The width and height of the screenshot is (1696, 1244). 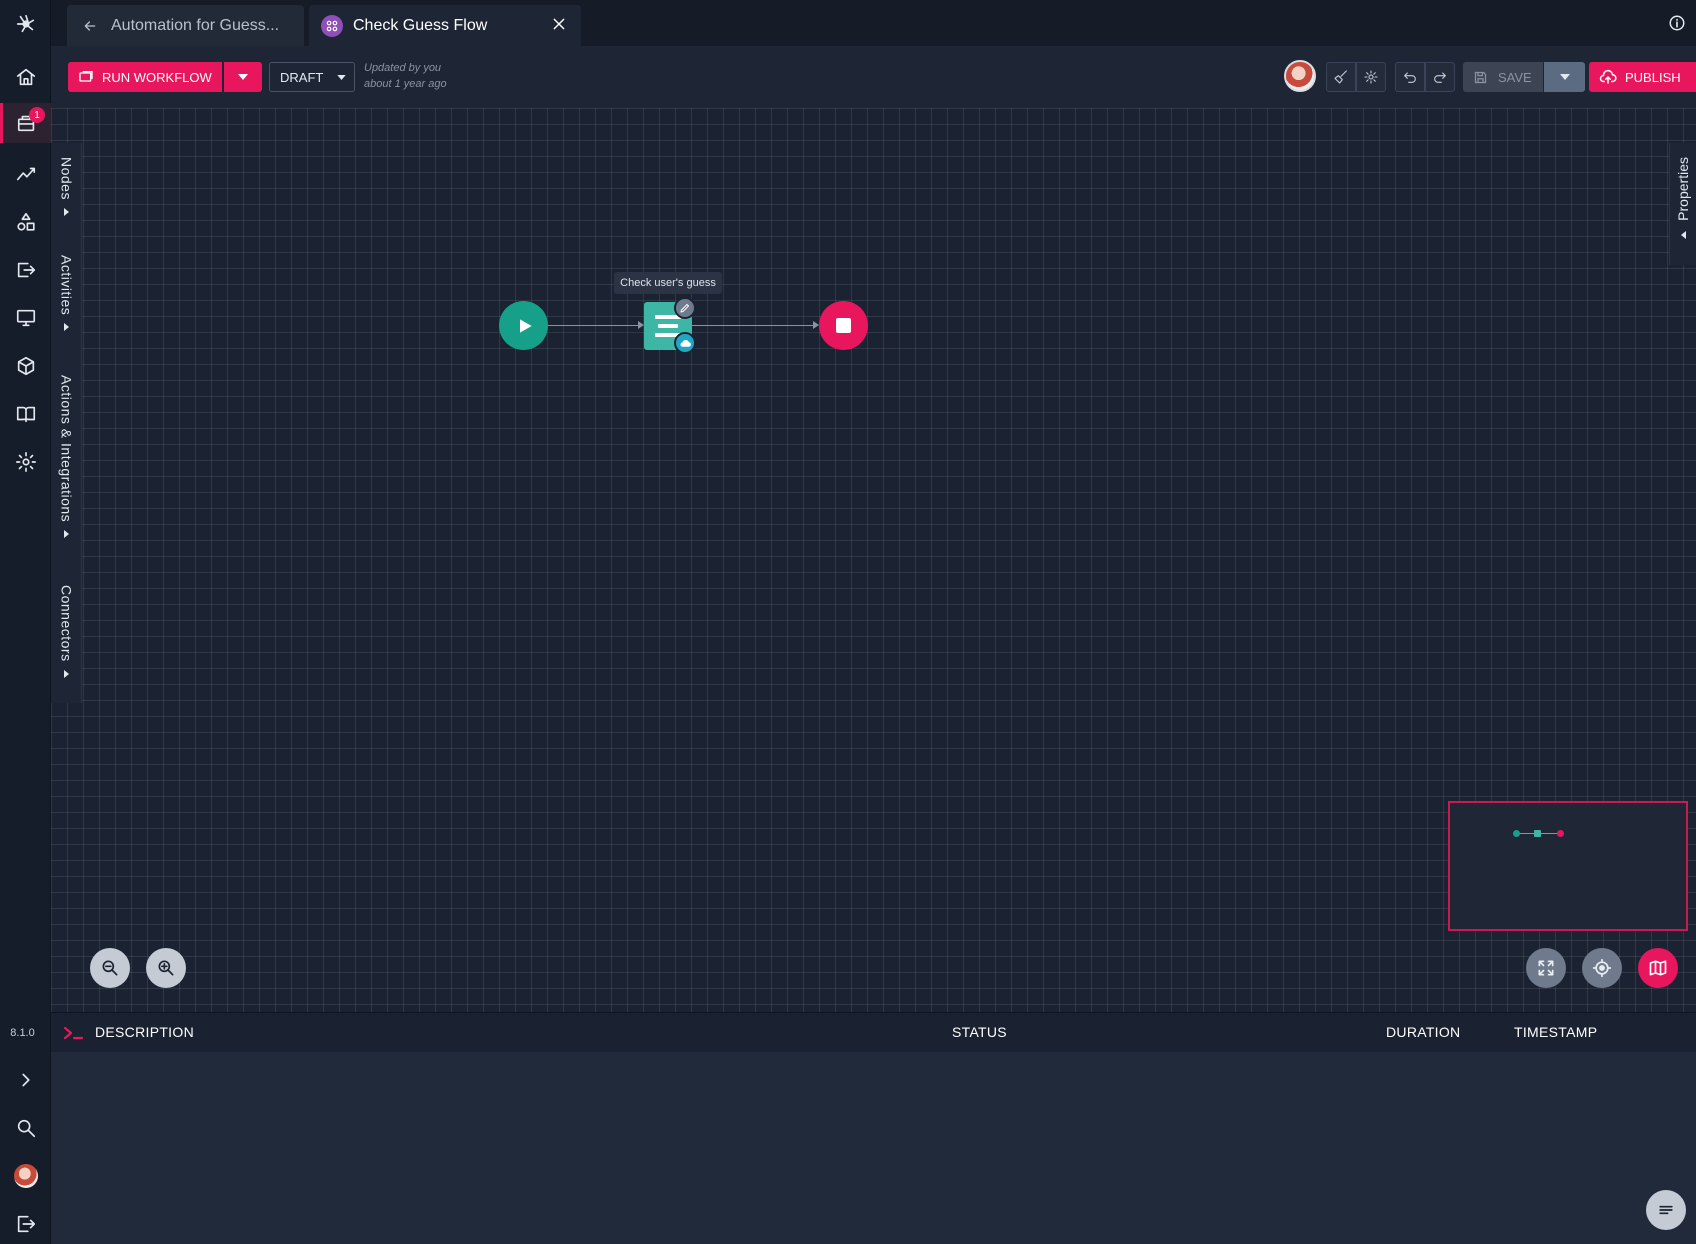 I want to click on col-description: DESCRIPTION, so click(x=144, y=1032).